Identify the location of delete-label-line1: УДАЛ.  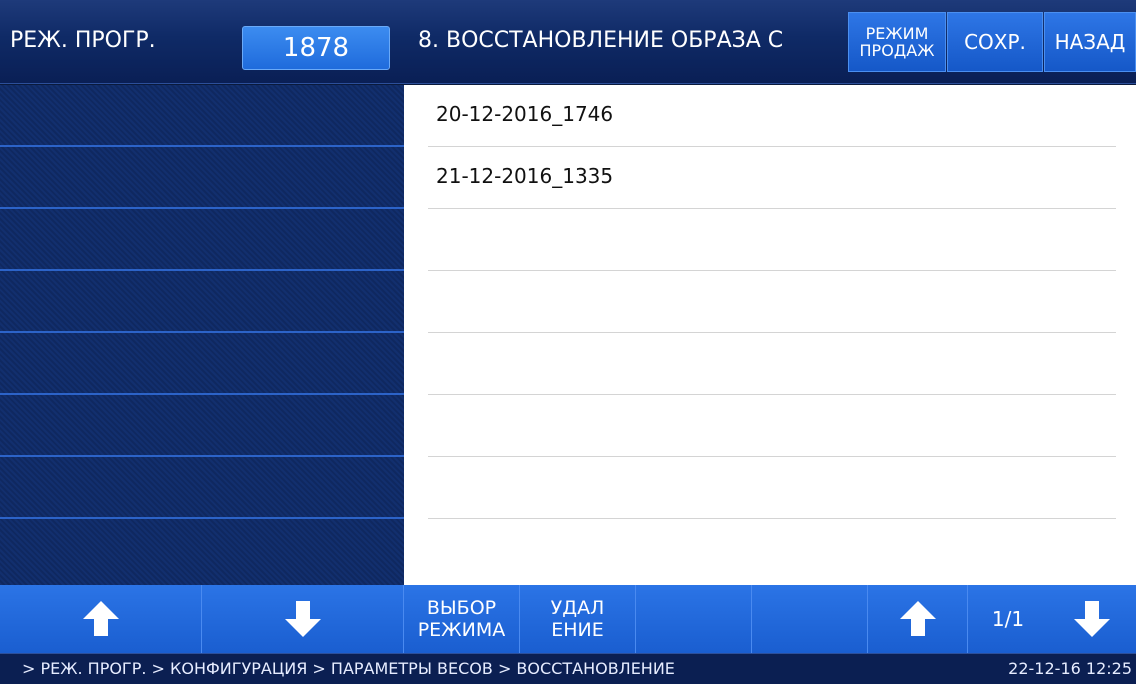
(577, 608).